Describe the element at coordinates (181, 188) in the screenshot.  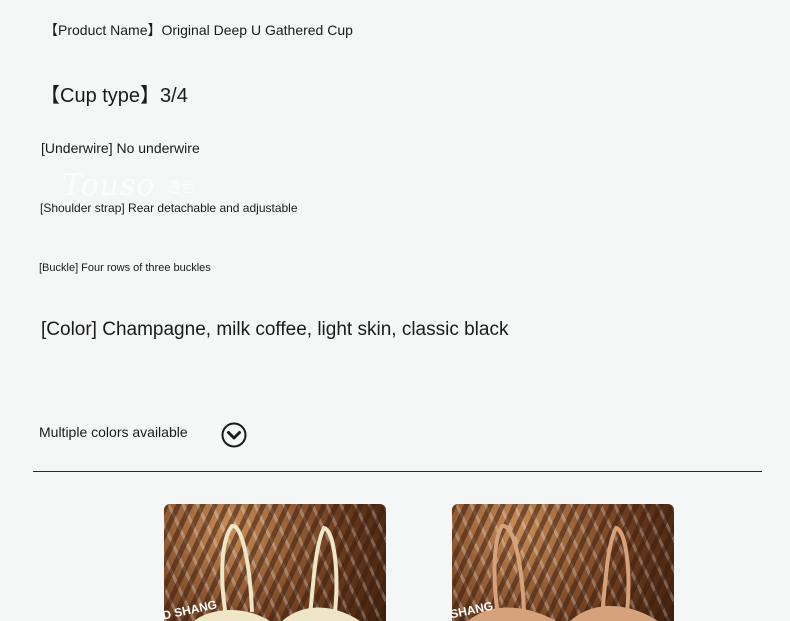
I see `watermark-sub: 透色` at that location.